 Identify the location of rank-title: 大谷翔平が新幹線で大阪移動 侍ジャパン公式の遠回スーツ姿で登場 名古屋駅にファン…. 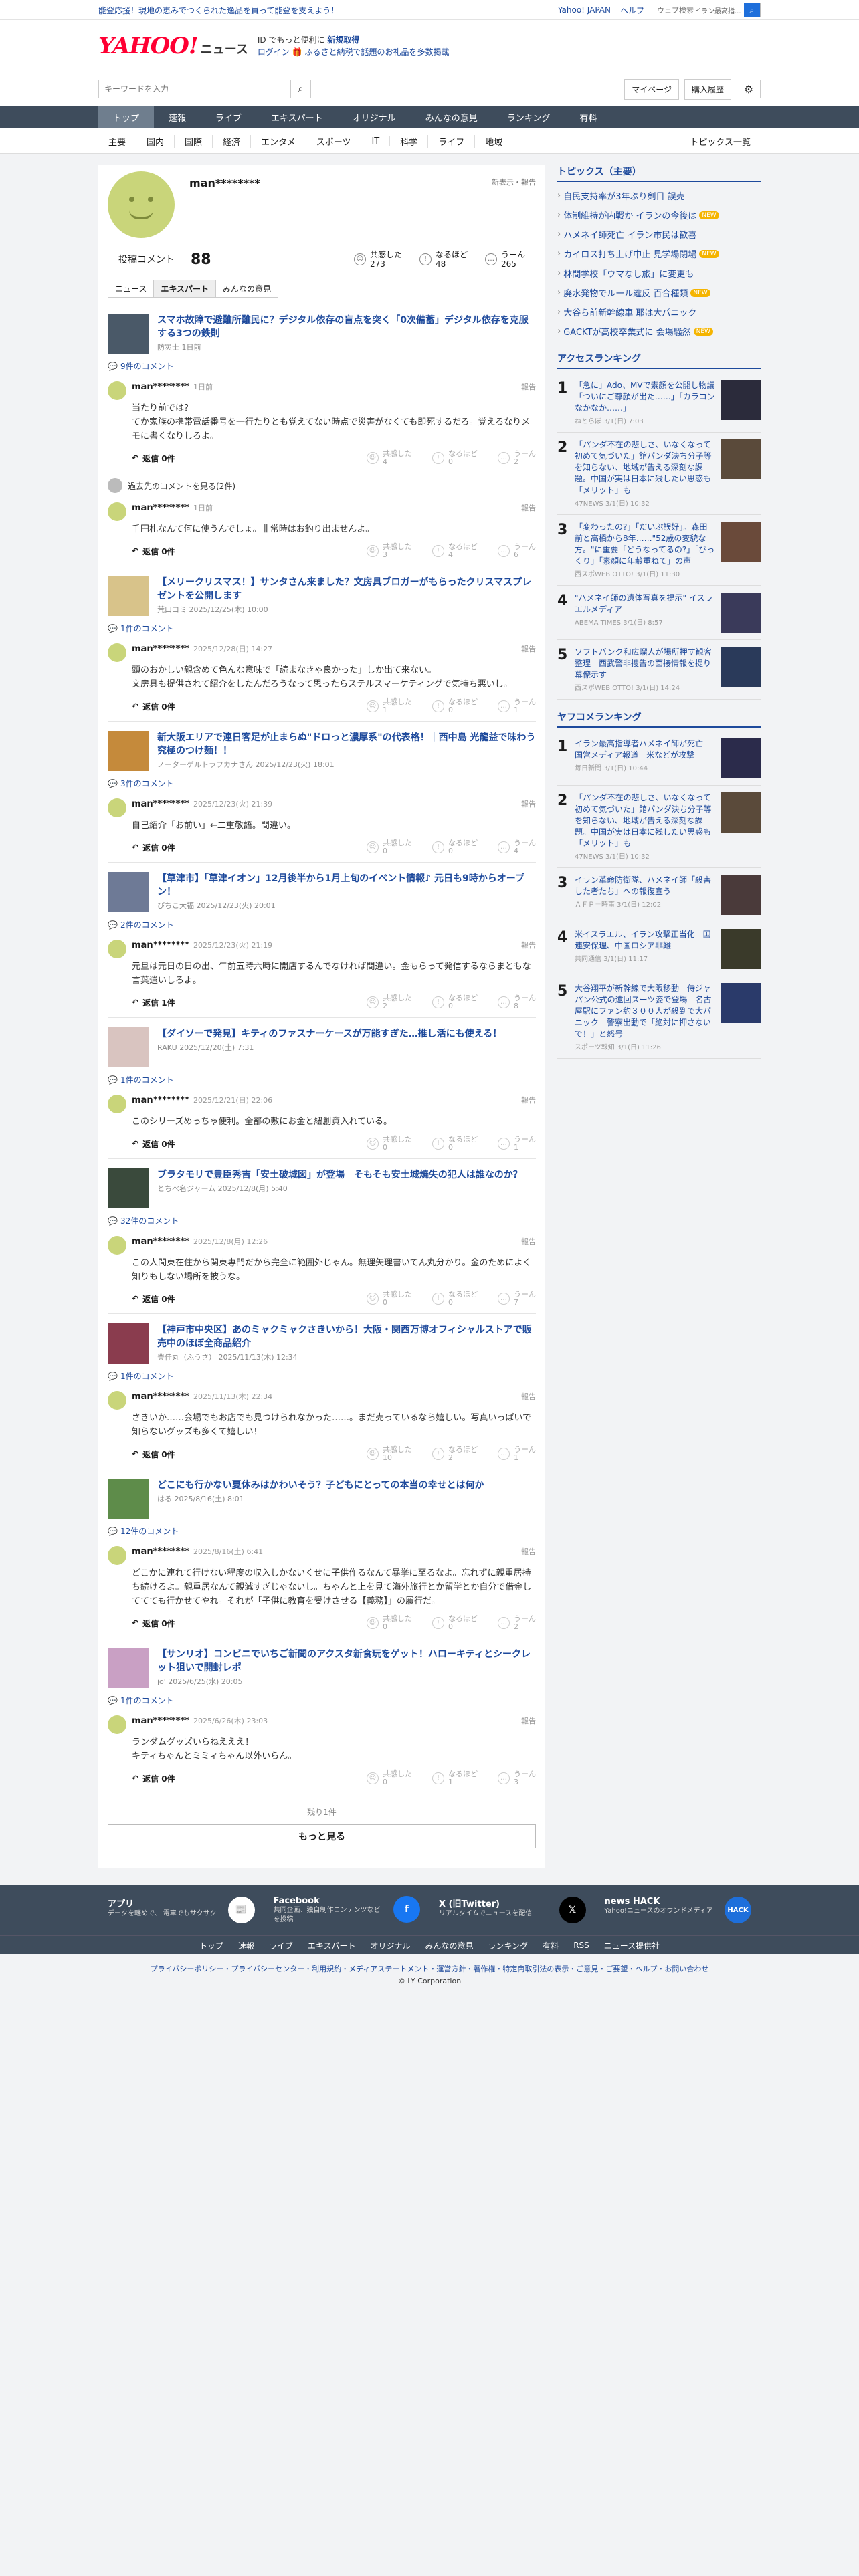
(645, 1012).